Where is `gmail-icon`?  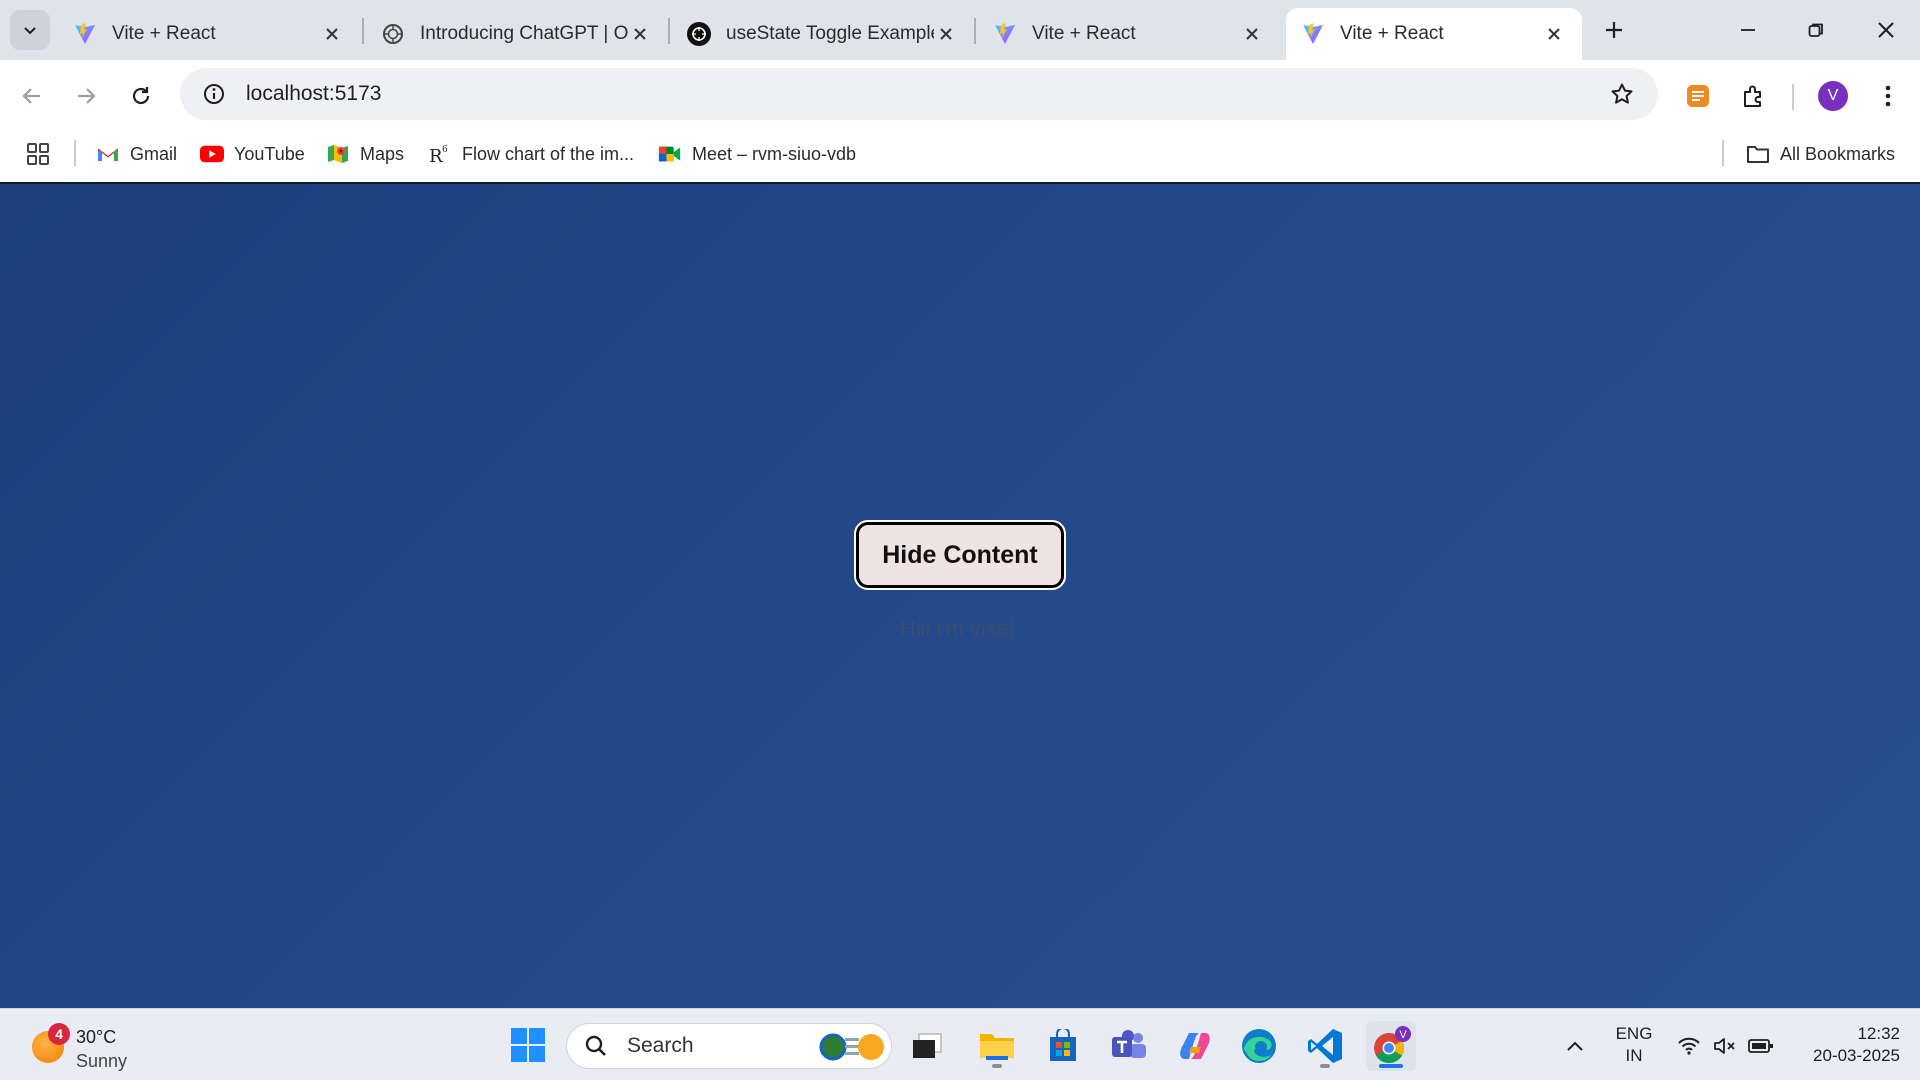
gmail-icon is located at coordinates (108, 154).